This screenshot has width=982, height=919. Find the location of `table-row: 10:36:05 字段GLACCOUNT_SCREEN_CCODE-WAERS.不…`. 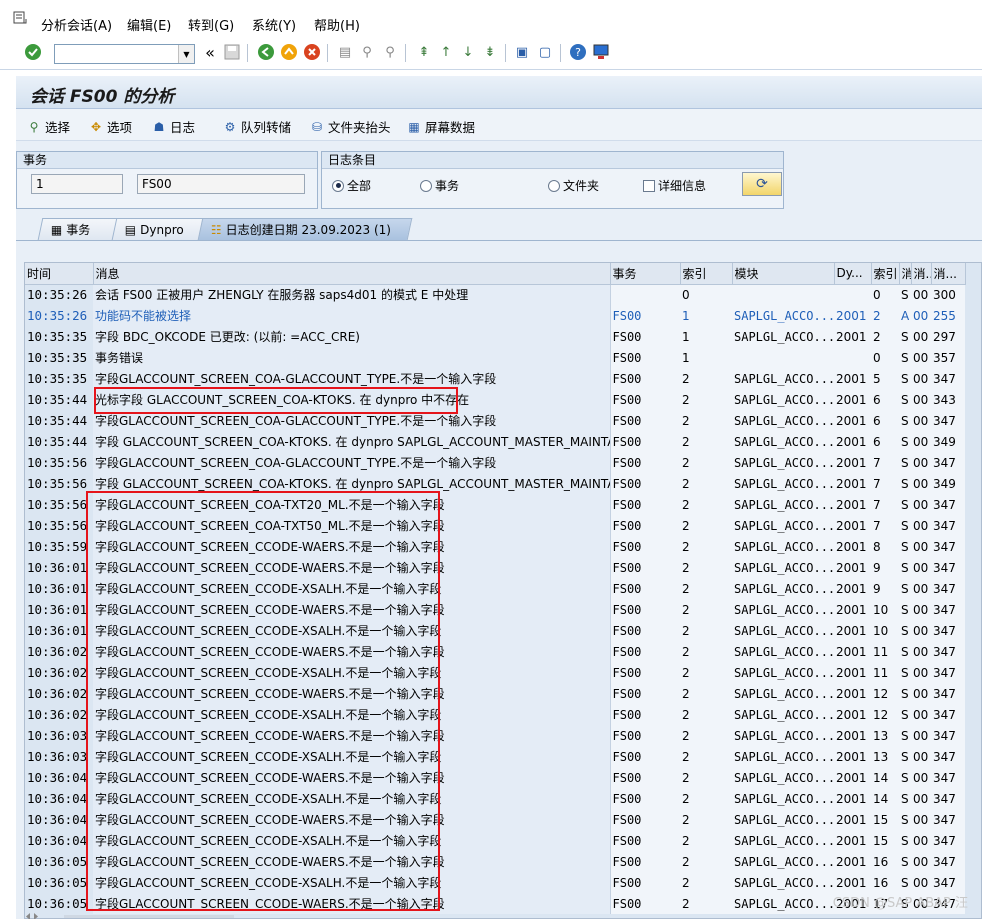

table-row: 10:36:05 字段GLACCOUNT_SCREEN_CCODE-WAERS.不… is located at coordinates (495, 861).